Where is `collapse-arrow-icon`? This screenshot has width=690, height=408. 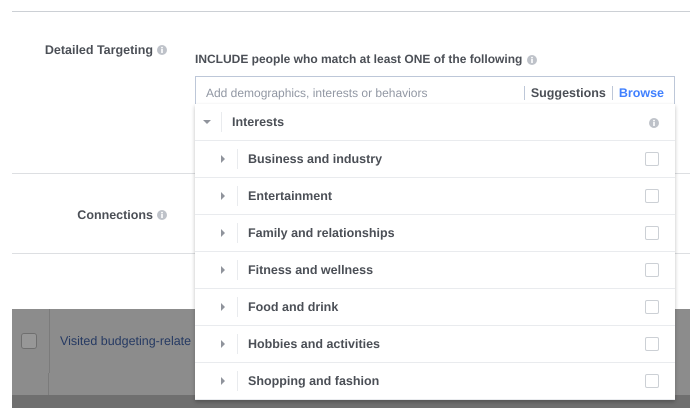 collapse-arrow-icon is located at coordinates (207, 122).